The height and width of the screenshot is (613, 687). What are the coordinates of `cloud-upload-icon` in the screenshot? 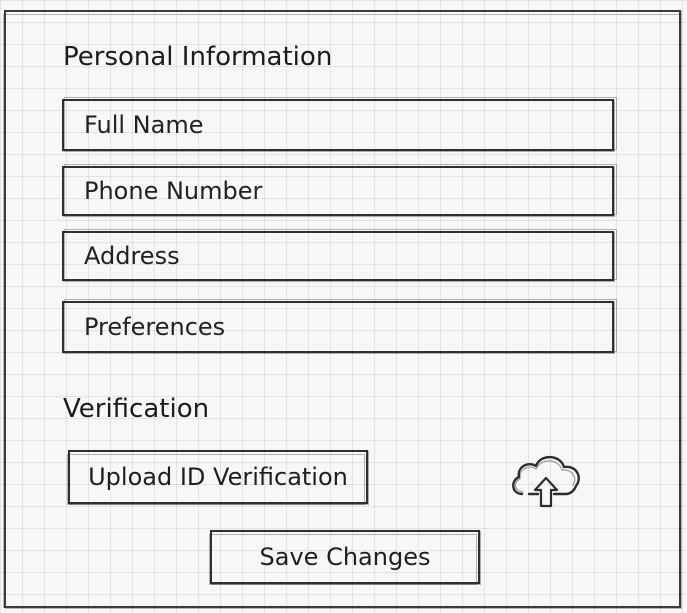 It's located at (546, 479).